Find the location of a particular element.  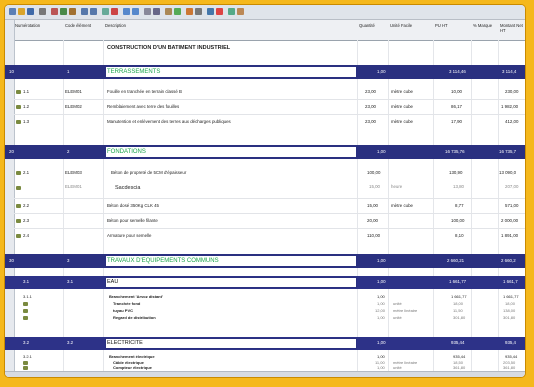

item-unit: mètre linéaire is located at coordinates (405, 311).